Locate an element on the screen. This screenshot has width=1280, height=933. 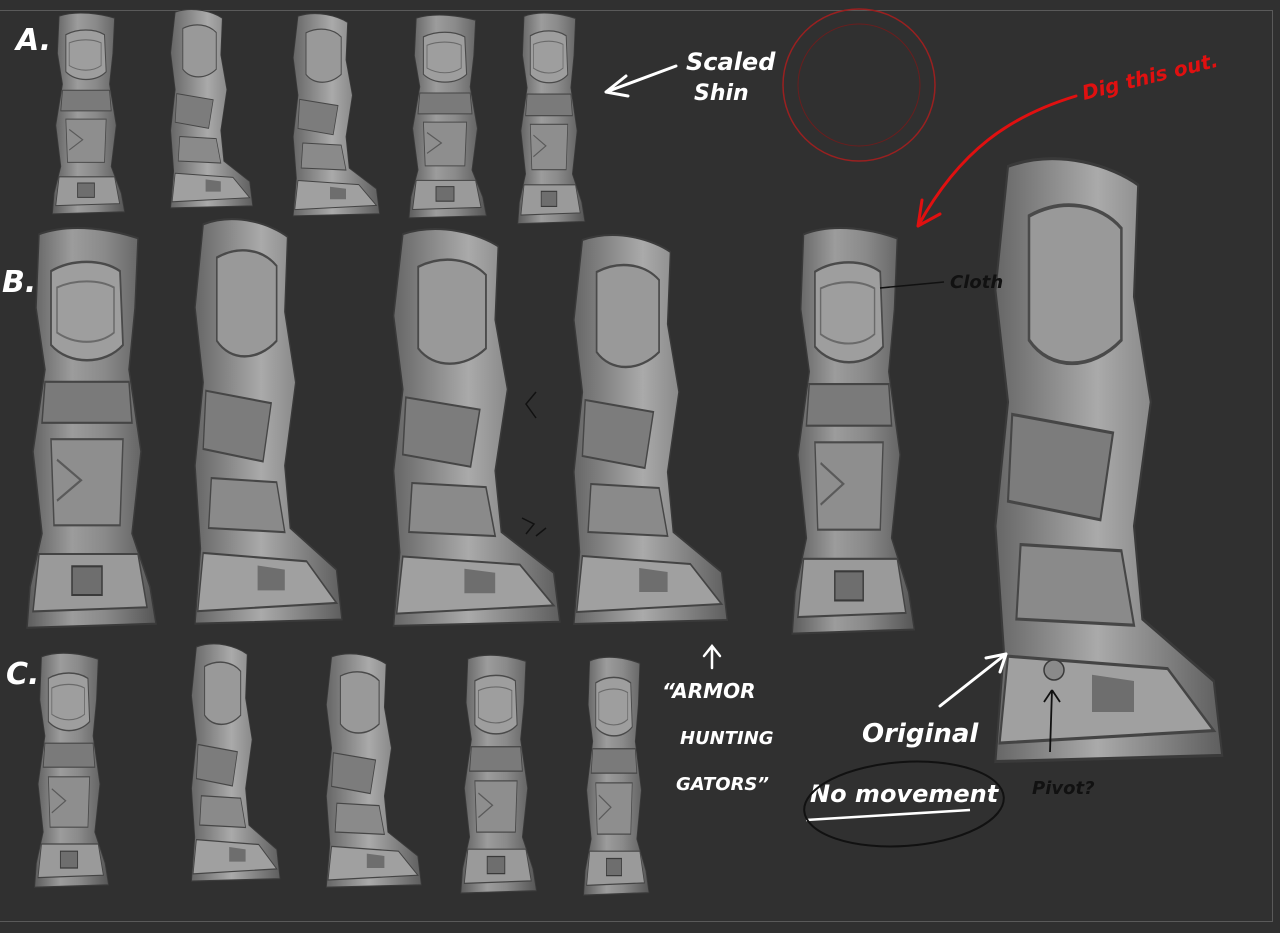
row-a-sculpts is located at coordinates (318, 116).